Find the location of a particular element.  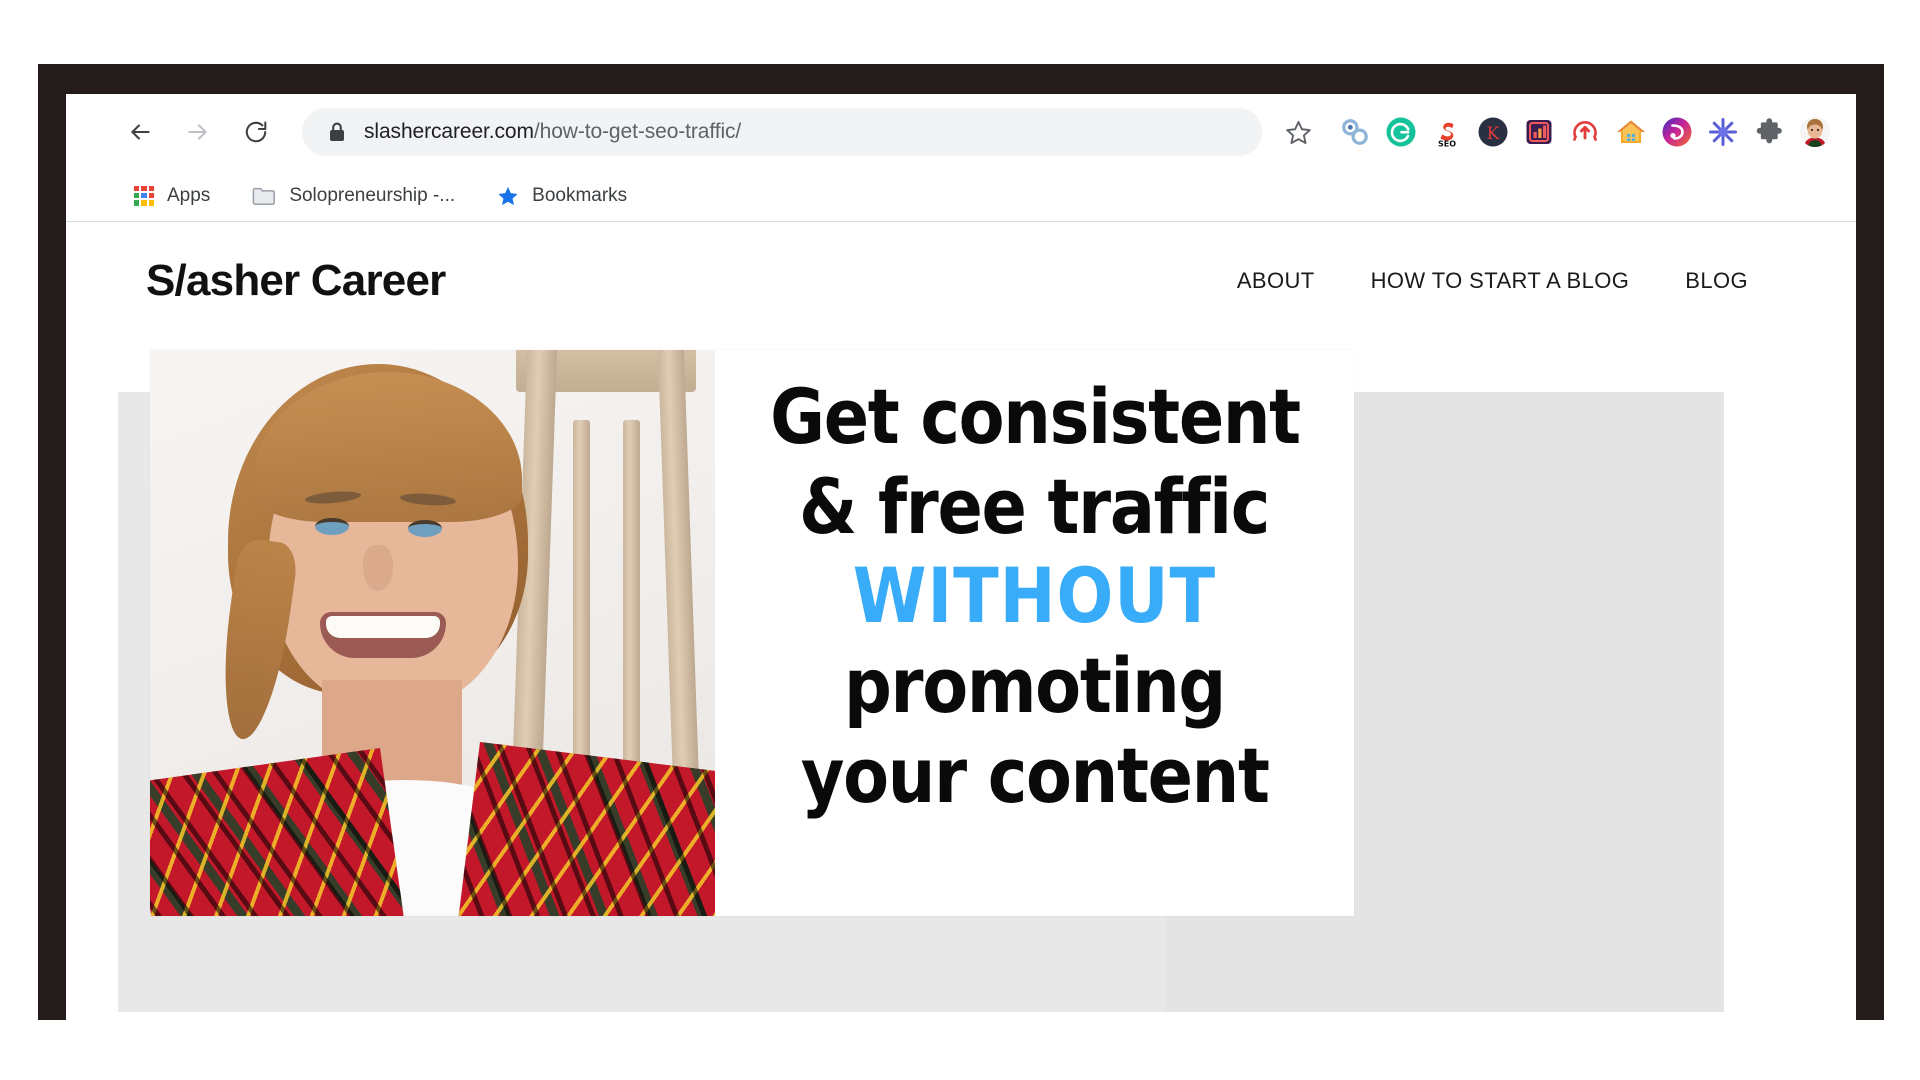

extensions-row: SEO K is located at coordinates (1585, 132).